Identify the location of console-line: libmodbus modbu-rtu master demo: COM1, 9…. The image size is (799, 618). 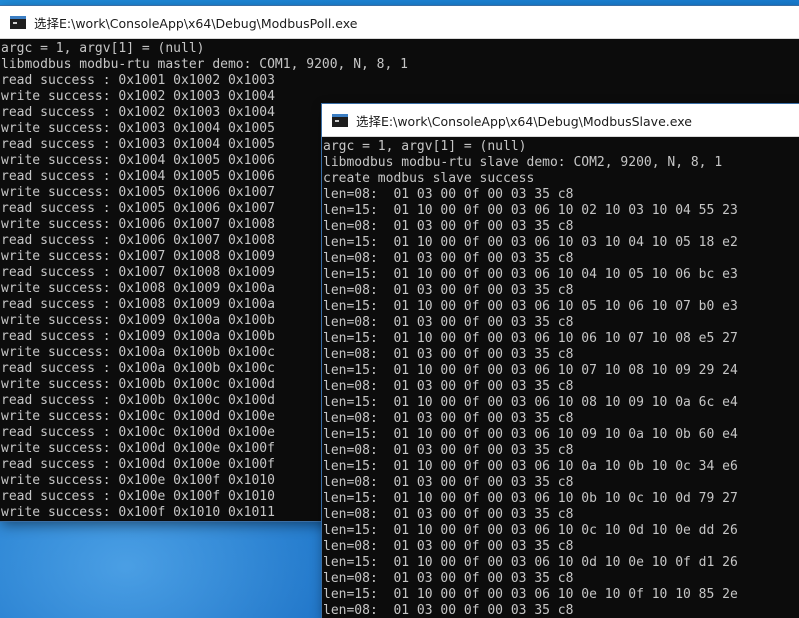
(204, 64).